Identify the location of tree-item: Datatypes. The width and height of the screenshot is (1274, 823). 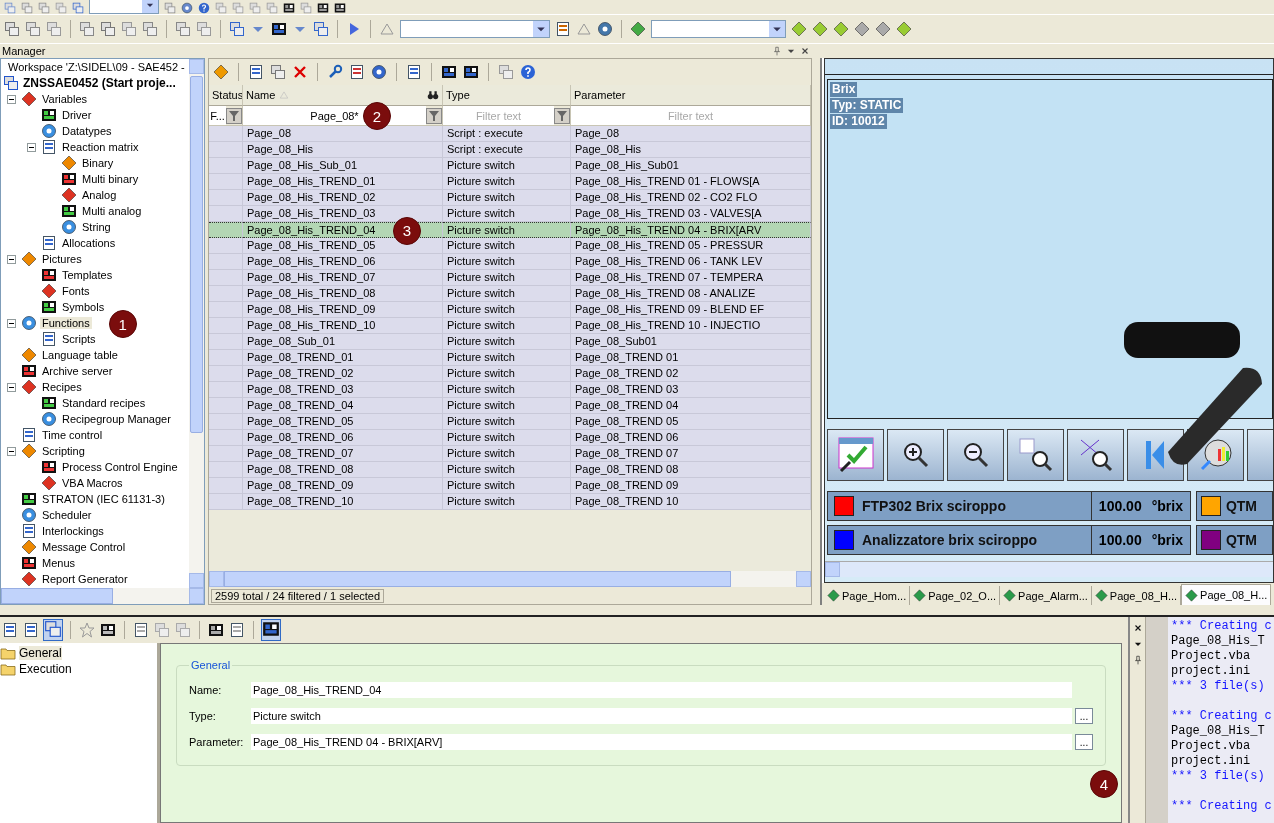
(87, 131).